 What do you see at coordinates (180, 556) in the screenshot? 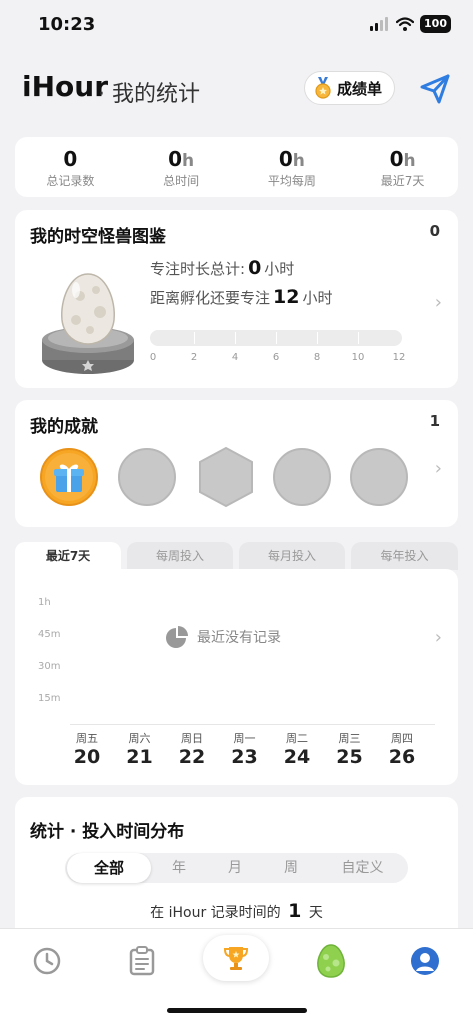
I see `tab-weekly: 每周投入` at bounding box center [180, 556].